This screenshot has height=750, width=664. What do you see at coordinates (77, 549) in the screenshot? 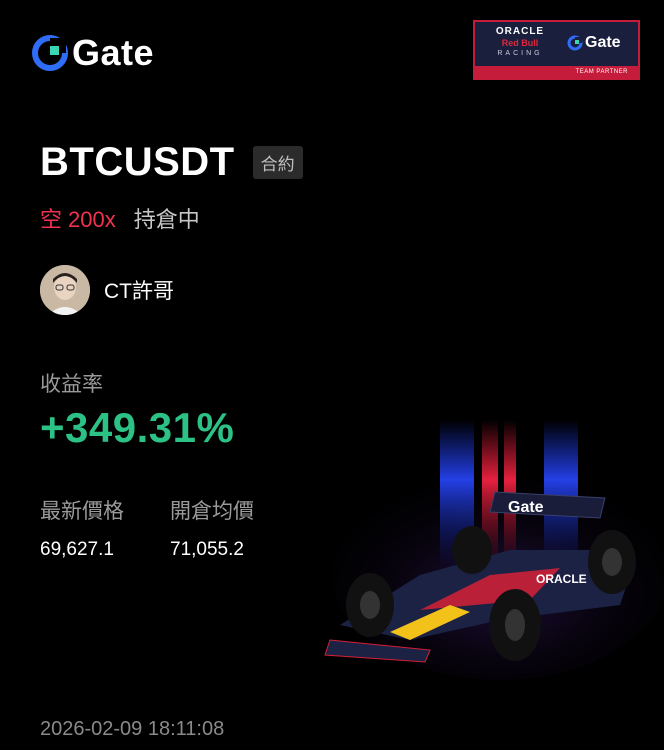
I see `latest-price-value: 69,627.1` at bounding box center [77, 549].